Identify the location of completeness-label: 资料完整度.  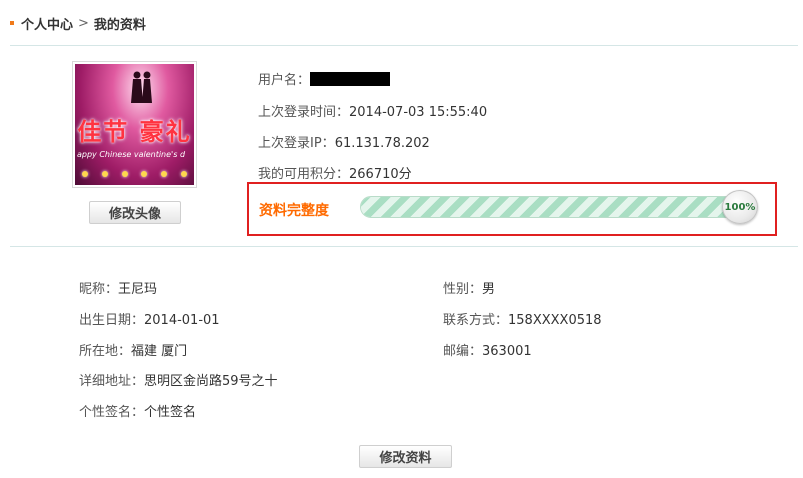
(294, 211).